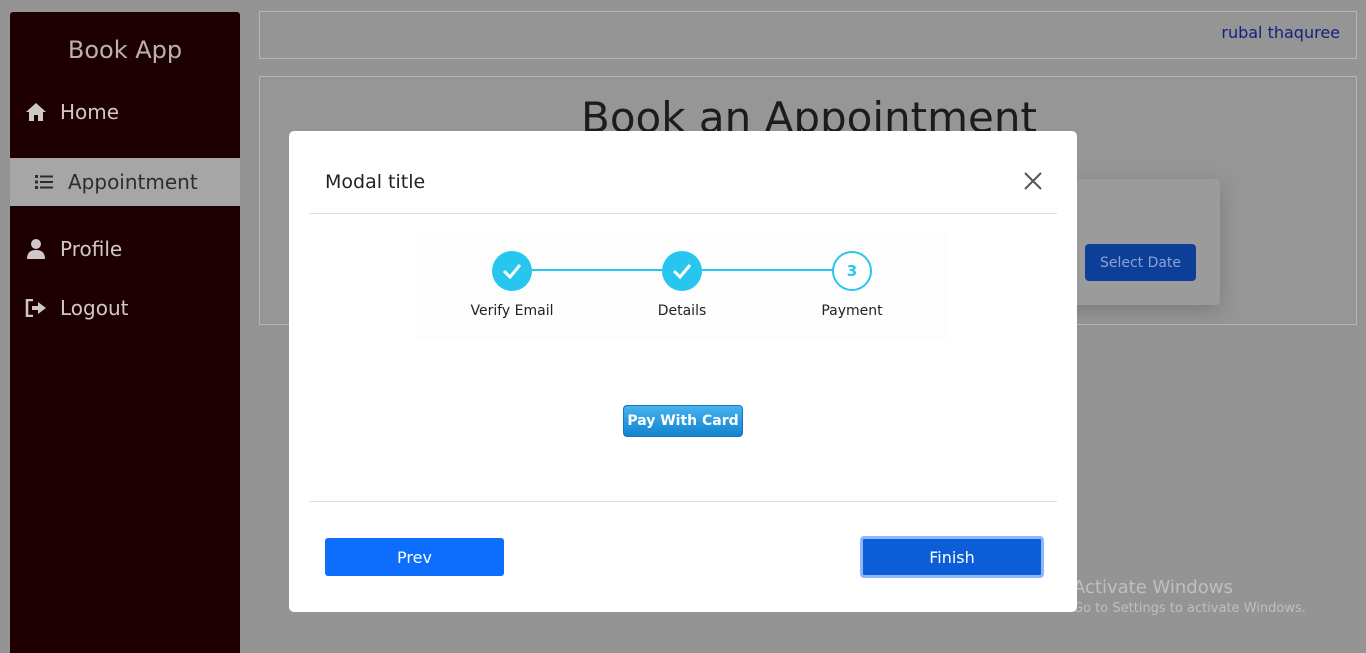 The width and height of the screenshot is (1366, 653). I want to click on step-verify-email: Verify Email, so click(512, 285).